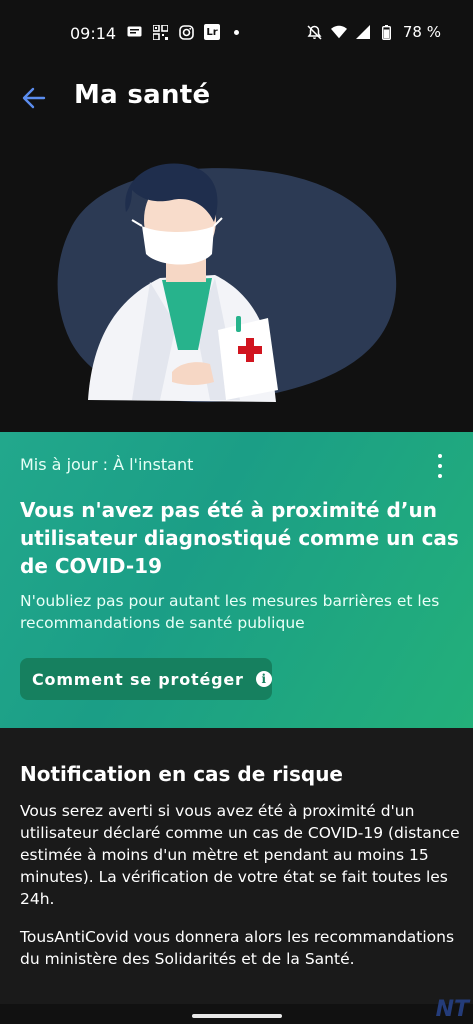 This screenshot has height=1024, width=473. I want to click on battery-percent: 78 %, so click(421, 32).